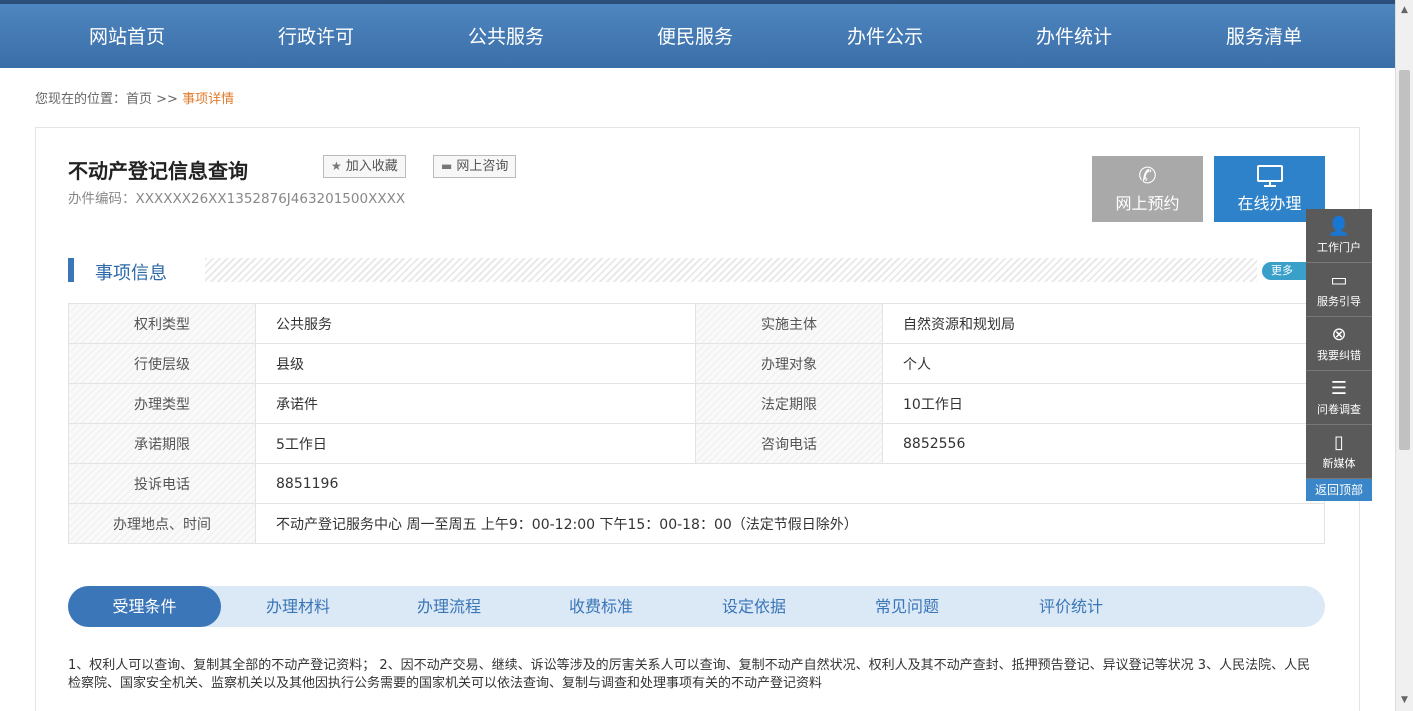 The height and width of the screenshot is (711, 1413). I want to click on mobile-phone-icon: ▯, so click(1339, 442).